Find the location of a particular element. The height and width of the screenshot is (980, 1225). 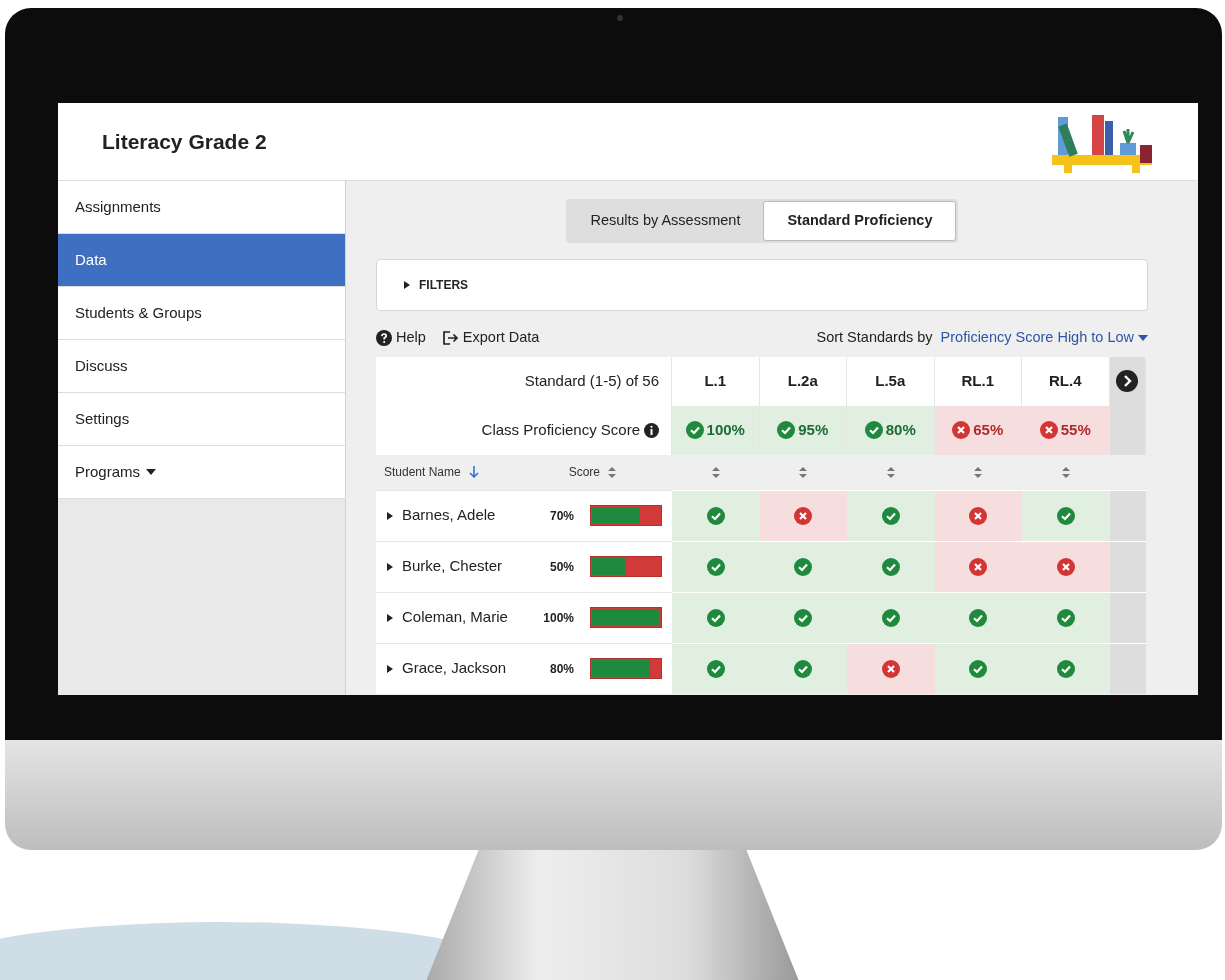

class-score-cell: 65% is located at coordinates (978, 430).